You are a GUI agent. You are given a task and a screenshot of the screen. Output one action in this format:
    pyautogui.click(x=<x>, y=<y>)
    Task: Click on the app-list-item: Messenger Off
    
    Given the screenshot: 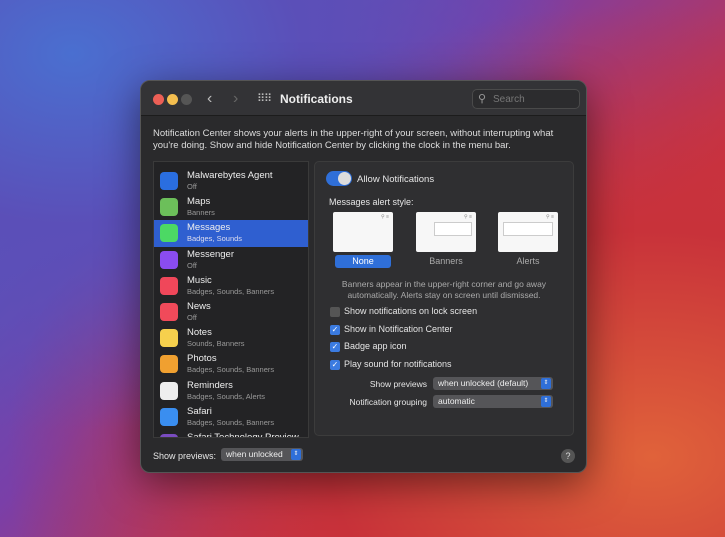 What is the action you would take?
    pyautogui.click(x=231, y=260)
    